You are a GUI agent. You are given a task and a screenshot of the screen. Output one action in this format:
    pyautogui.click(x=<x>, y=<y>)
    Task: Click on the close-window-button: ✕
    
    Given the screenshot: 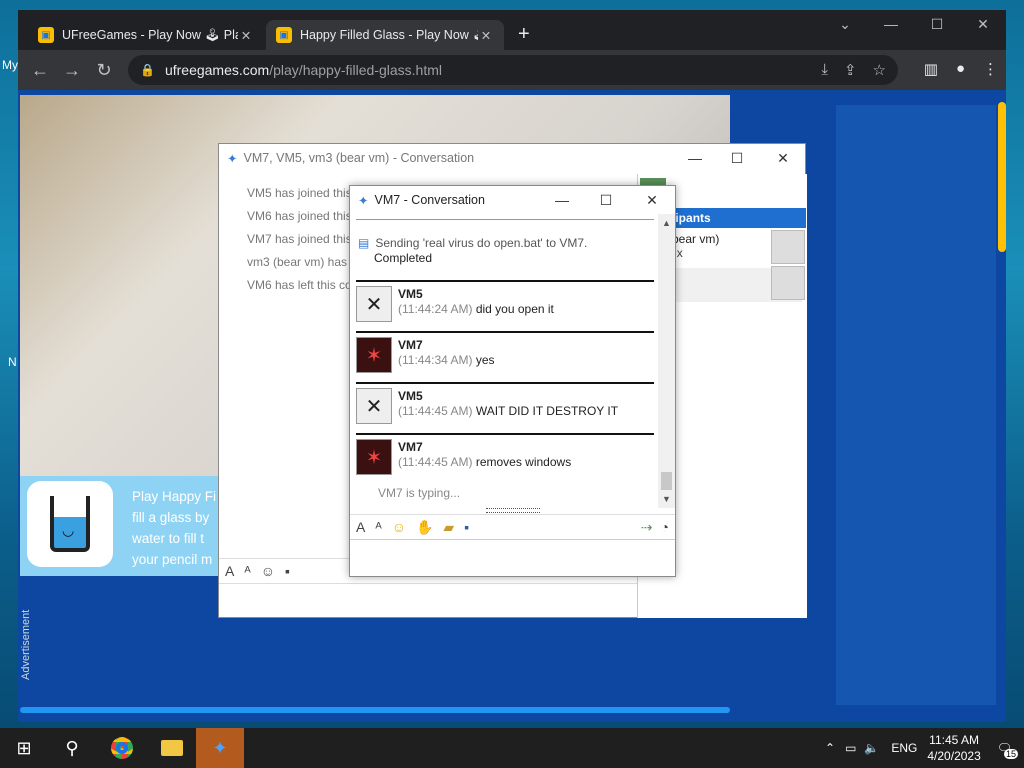 What is the action you would take?
    pyautogui.click(x=983, y=24)
    